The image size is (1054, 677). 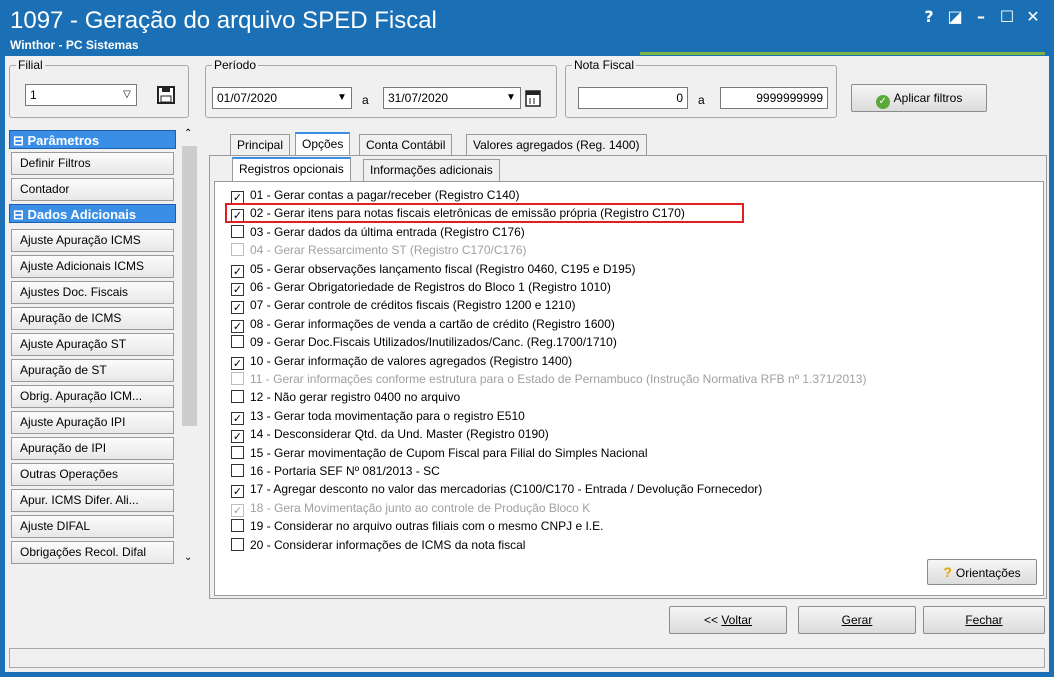 I want to click on restore-icon: ◪, so click(x=955, y=17).